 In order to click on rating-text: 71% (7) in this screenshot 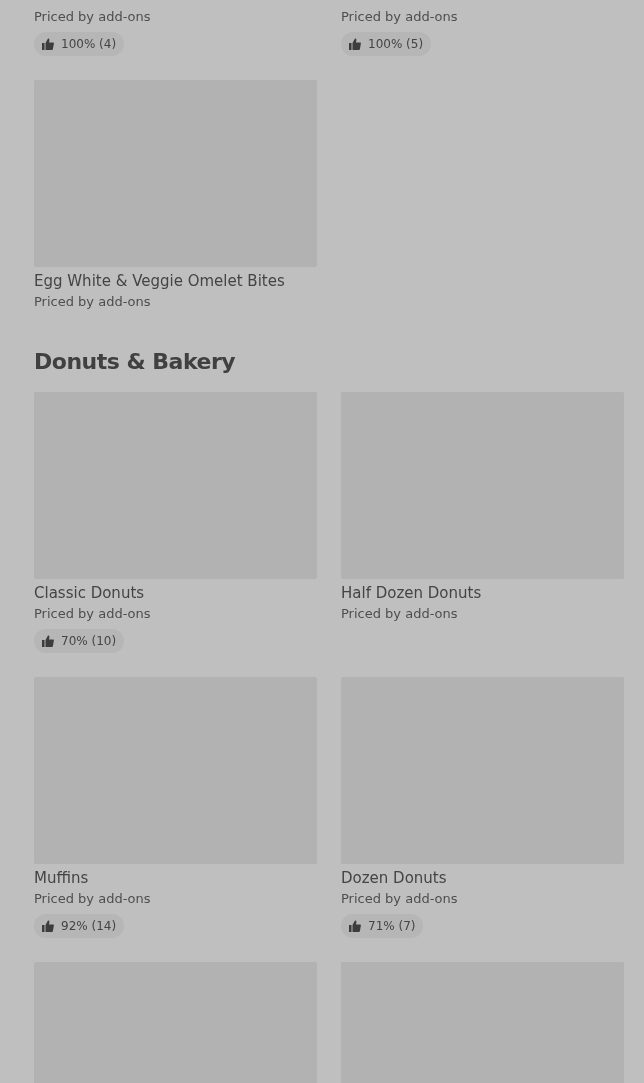, I will do `click(392, 926)`.